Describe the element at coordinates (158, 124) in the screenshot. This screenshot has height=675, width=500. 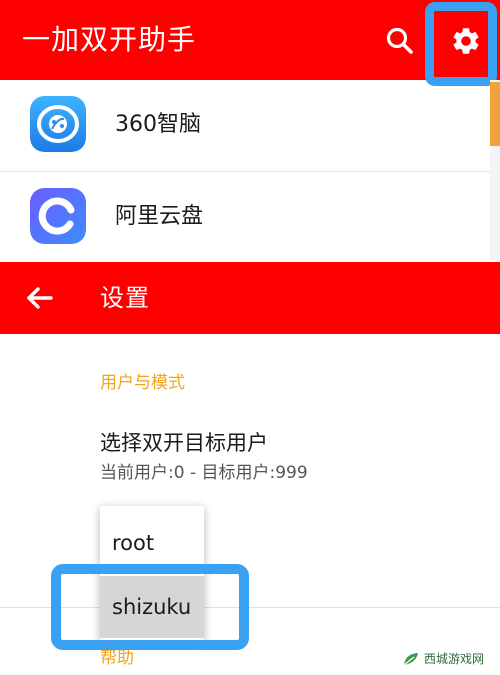
I see `app-name: 360智脑` at that location.